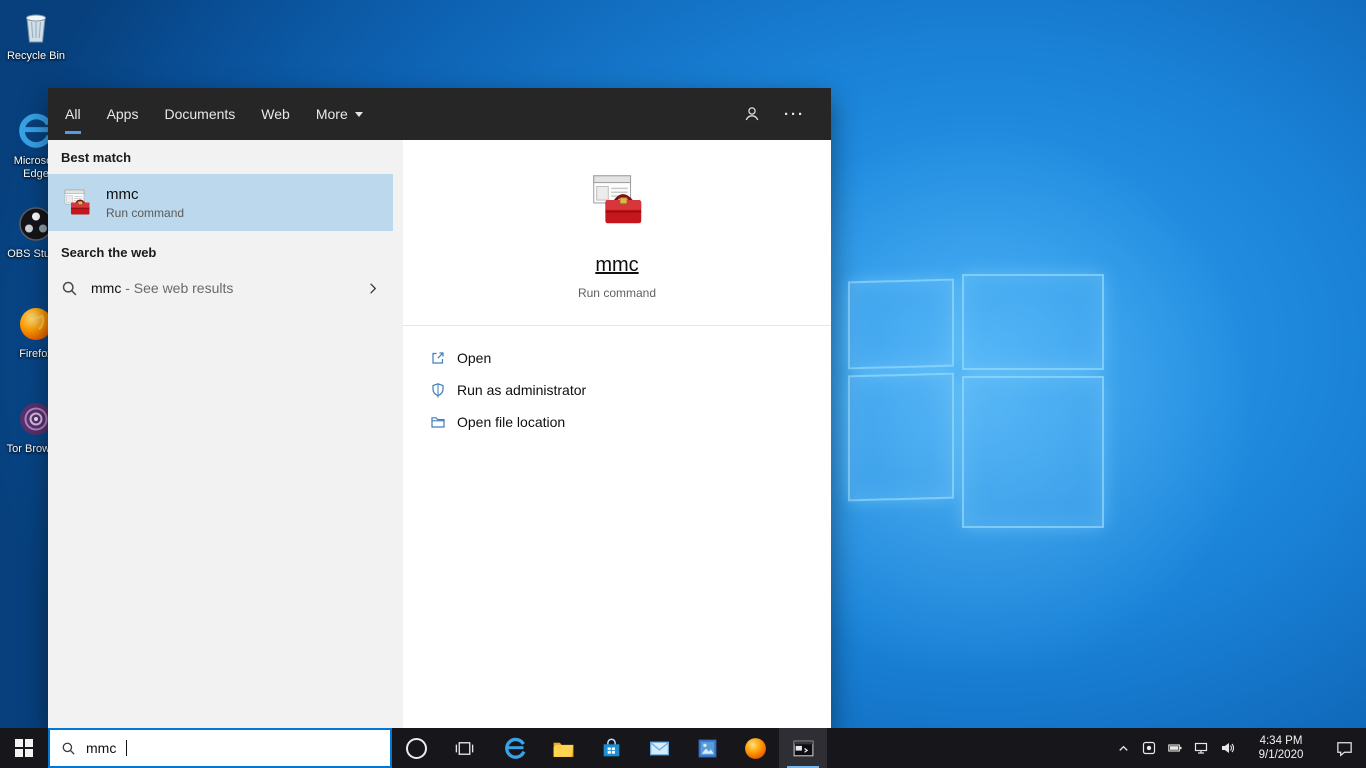  I want to click on result-subtitle: Run command, so click(145, 212).